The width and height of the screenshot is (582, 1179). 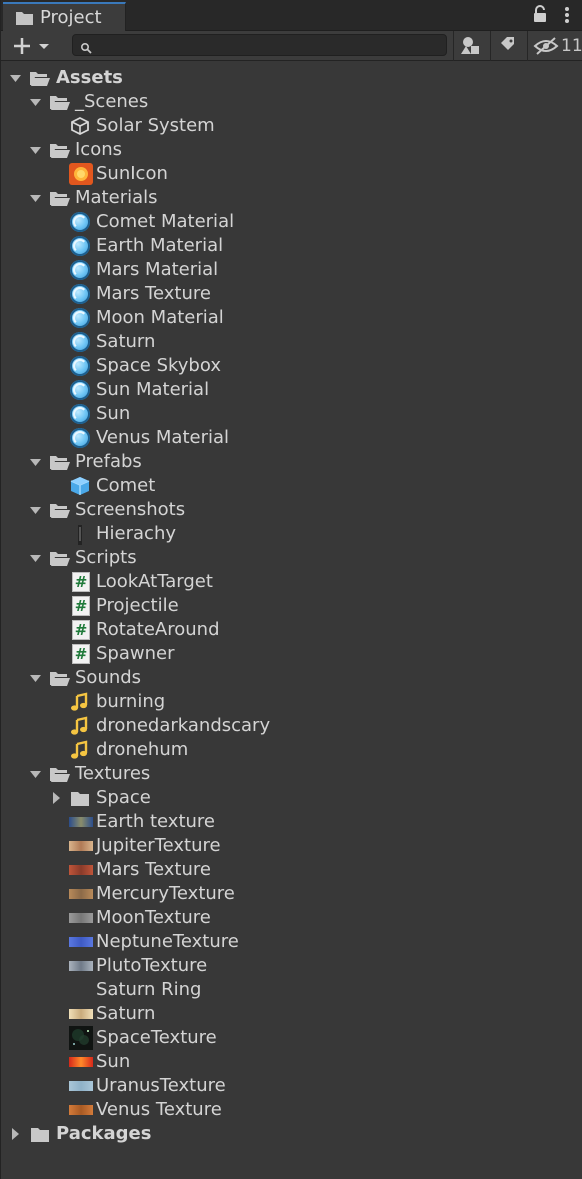 What do you see at coordinates (153, 293) in the screenshot?
I see `tree-item-label: Mars Texture` at bounding box center [153, 293].